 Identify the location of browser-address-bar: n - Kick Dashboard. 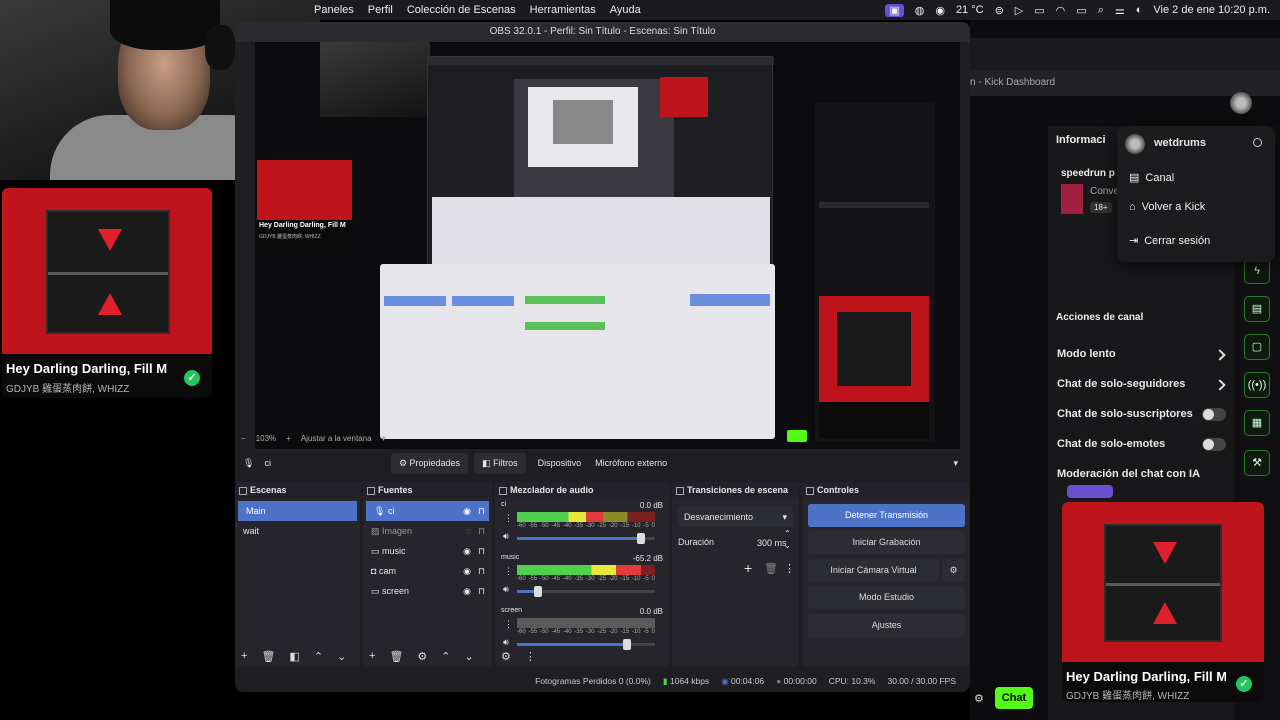
(1125, 83).